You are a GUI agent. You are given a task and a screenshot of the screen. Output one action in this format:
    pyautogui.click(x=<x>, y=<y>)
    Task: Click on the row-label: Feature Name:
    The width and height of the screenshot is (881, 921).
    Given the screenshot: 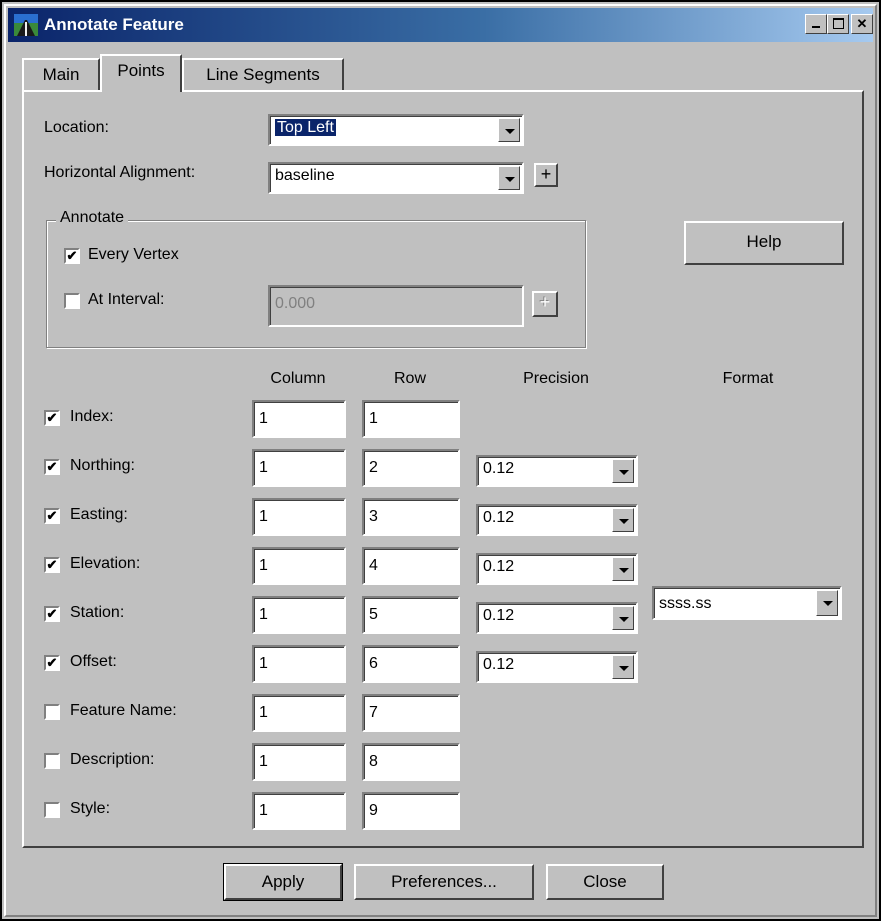 What is the action you would take?
    pyautogui.click(x=123, y=710)
    